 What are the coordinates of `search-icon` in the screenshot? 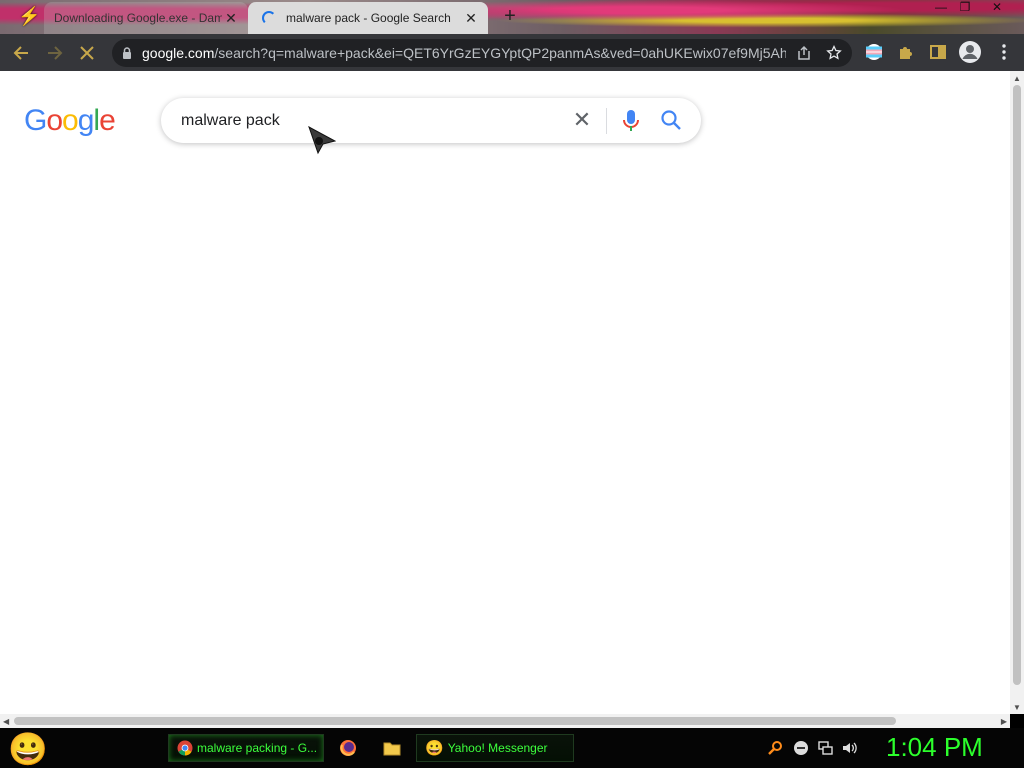 It's located at (671, 120).